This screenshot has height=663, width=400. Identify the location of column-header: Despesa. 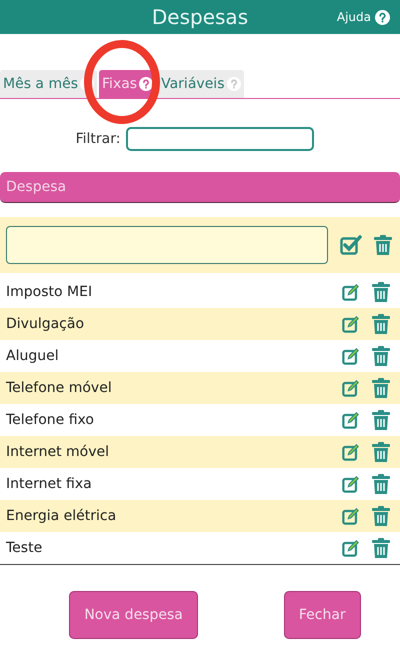
(200, 187).